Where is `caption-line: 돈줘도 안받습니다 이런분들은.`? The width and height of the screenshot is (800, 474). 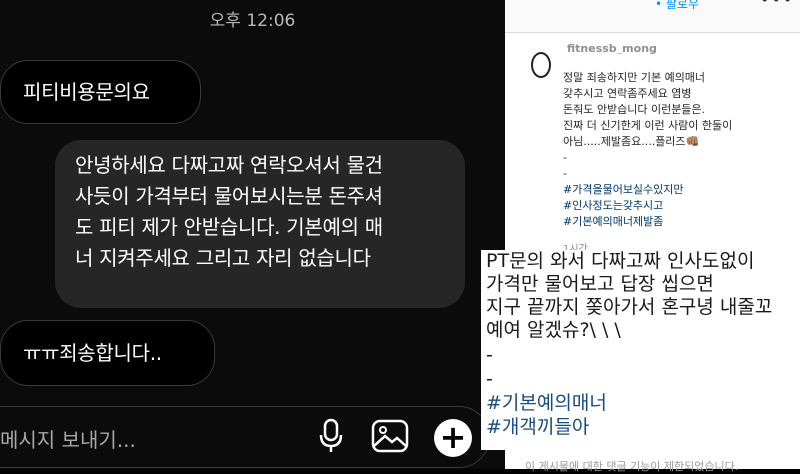 caption-line: 돈줘도 안받습니다 이런분들은. is located at coordinates (634, 109).